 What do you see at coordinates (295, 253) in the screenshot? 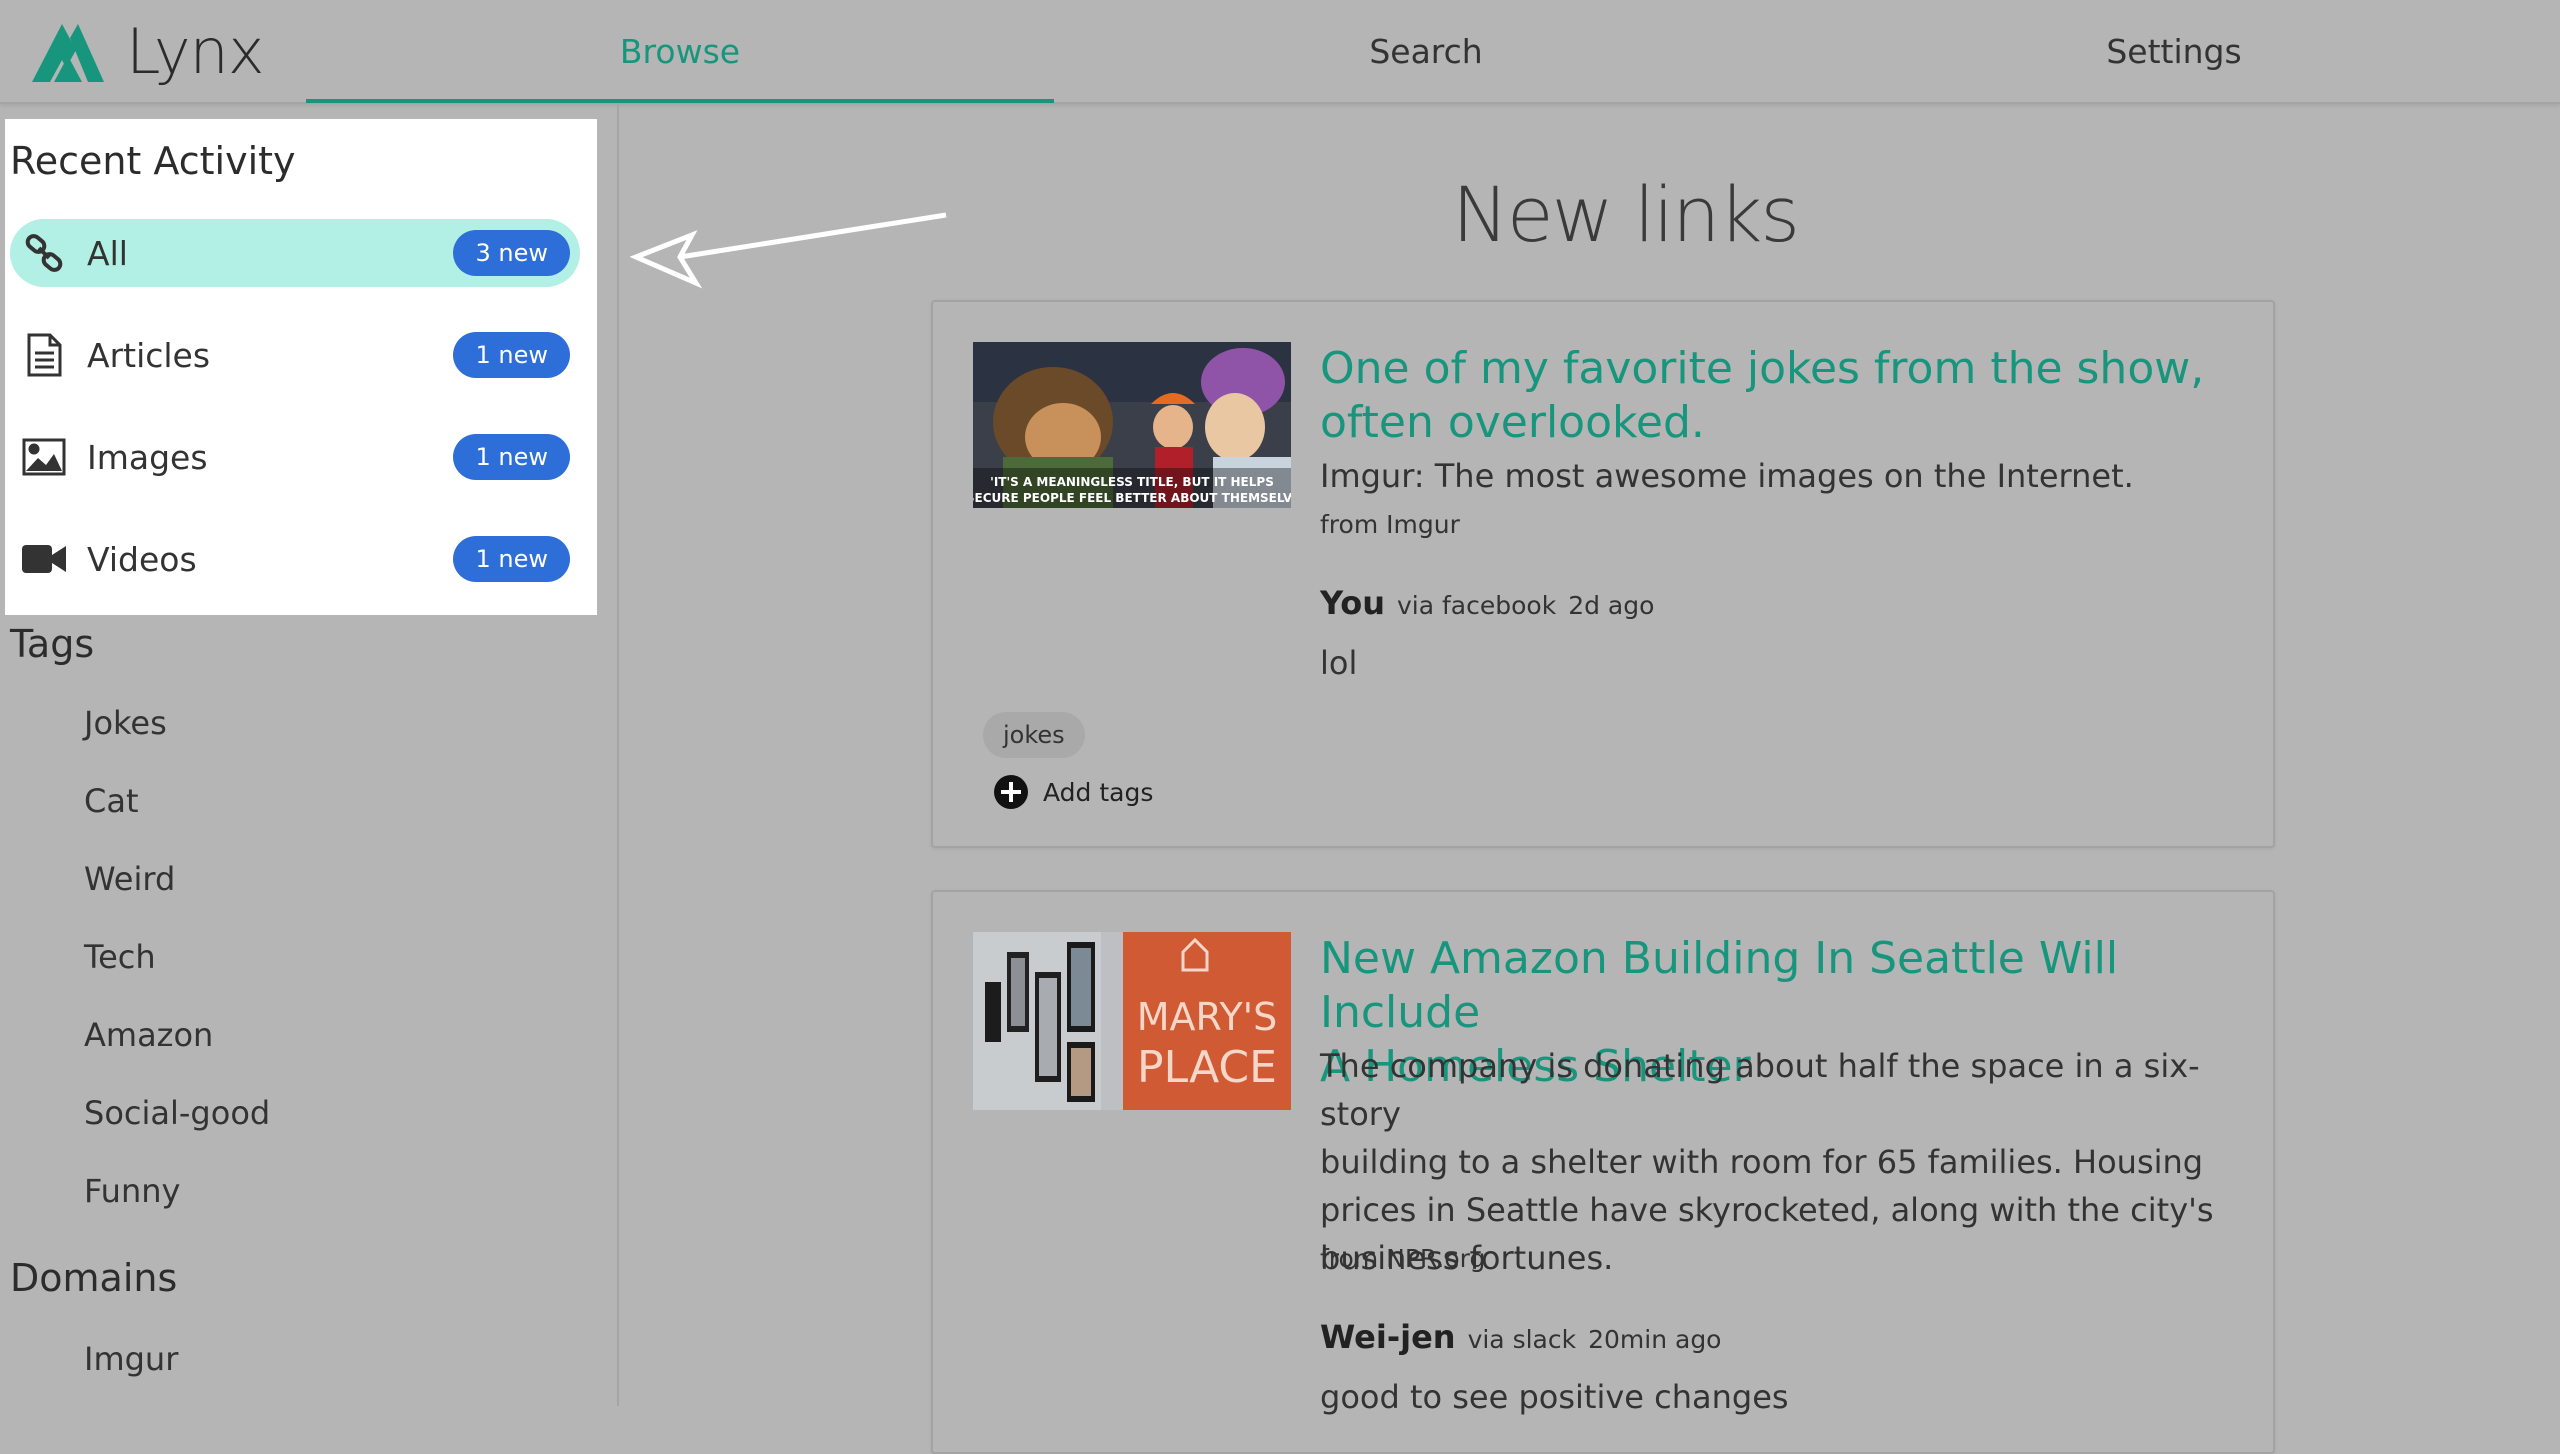
I see `activity-item-all: All 3 new` at bounding box center [295, 253].